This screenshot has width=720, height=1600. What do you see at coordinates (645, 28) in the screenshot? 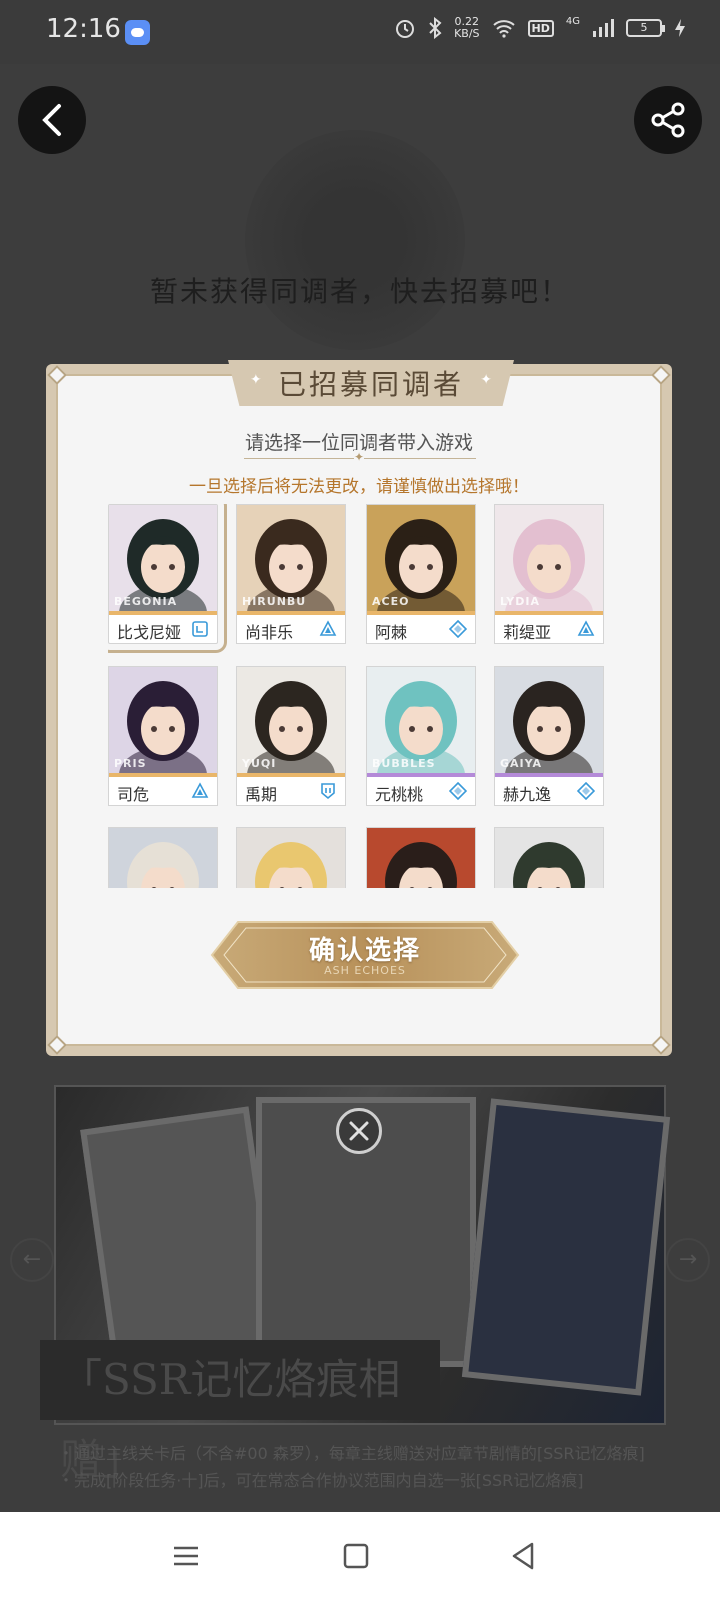
I see `battery-indicator: 5` at bounding box center [645, 28].